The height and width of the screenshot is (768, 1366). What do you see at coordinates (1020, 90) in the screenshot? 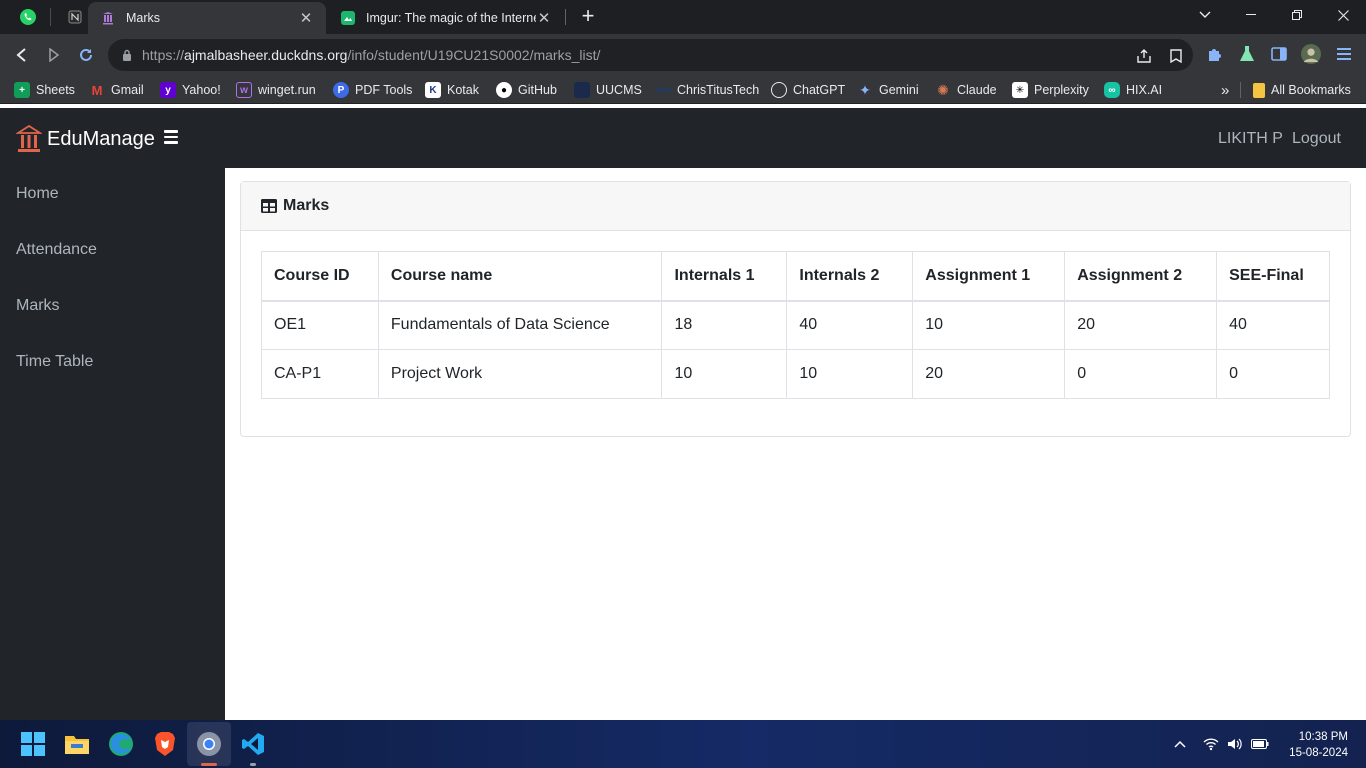
I see `perplexity-icon: ✳` at bounding box center [1020, 90].